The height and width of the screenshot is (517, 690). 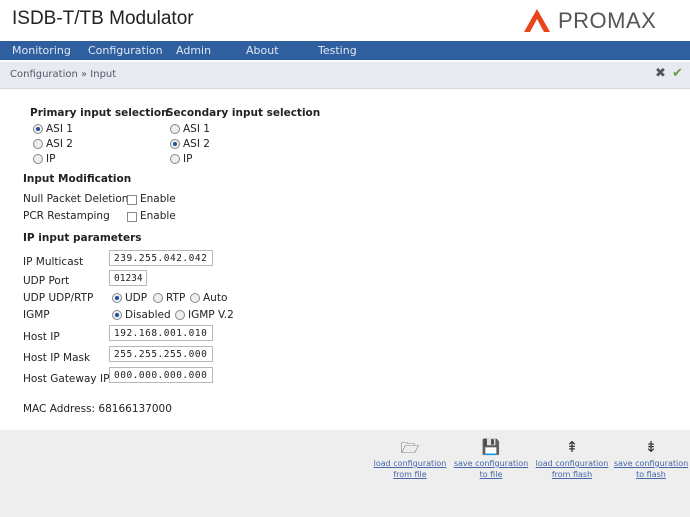 What do you see at coordinates (175, 159) in the screenshot?
I see `secondary-ip-radio` at bounding box center [175, 159].